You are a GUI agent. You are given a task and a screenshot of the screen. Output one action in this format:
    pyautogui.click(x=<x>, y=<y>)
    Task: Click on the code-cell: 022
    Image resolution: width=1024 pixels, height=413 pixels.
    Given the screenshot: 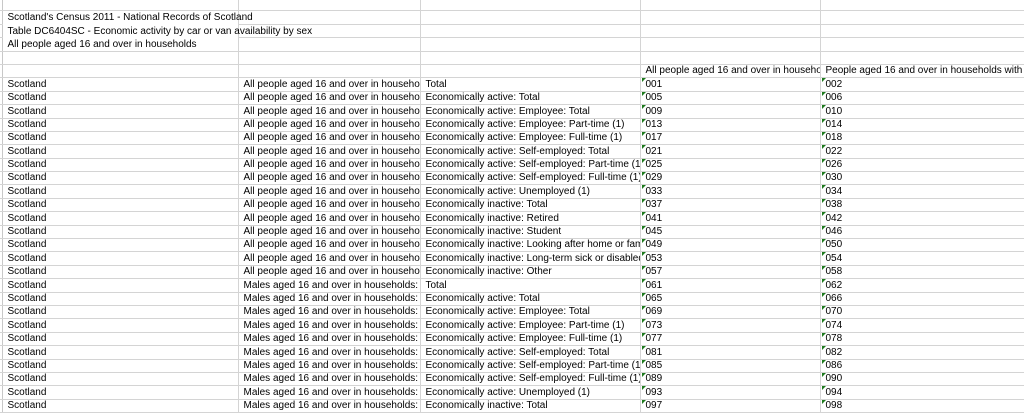 What is the action you would take?
    pyautogui.click(x=922, y=151)
    